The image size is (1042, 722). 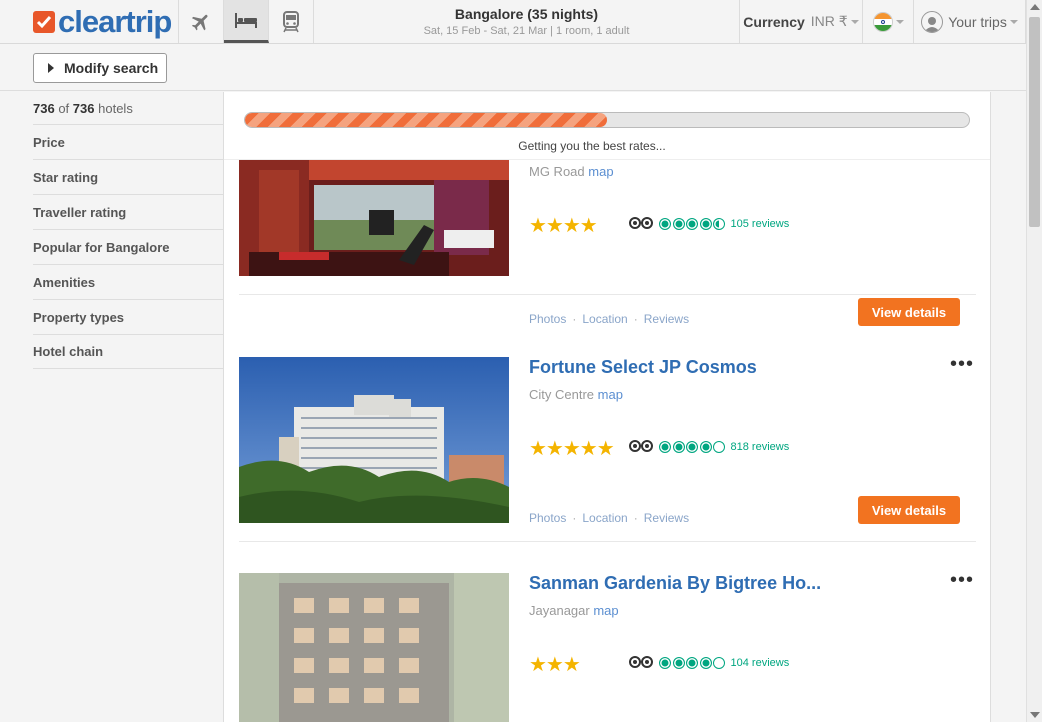 What do you see at coordinates (64, 108) in the screenshot?
I see `count-of: of` at bounding box center [64, 108].